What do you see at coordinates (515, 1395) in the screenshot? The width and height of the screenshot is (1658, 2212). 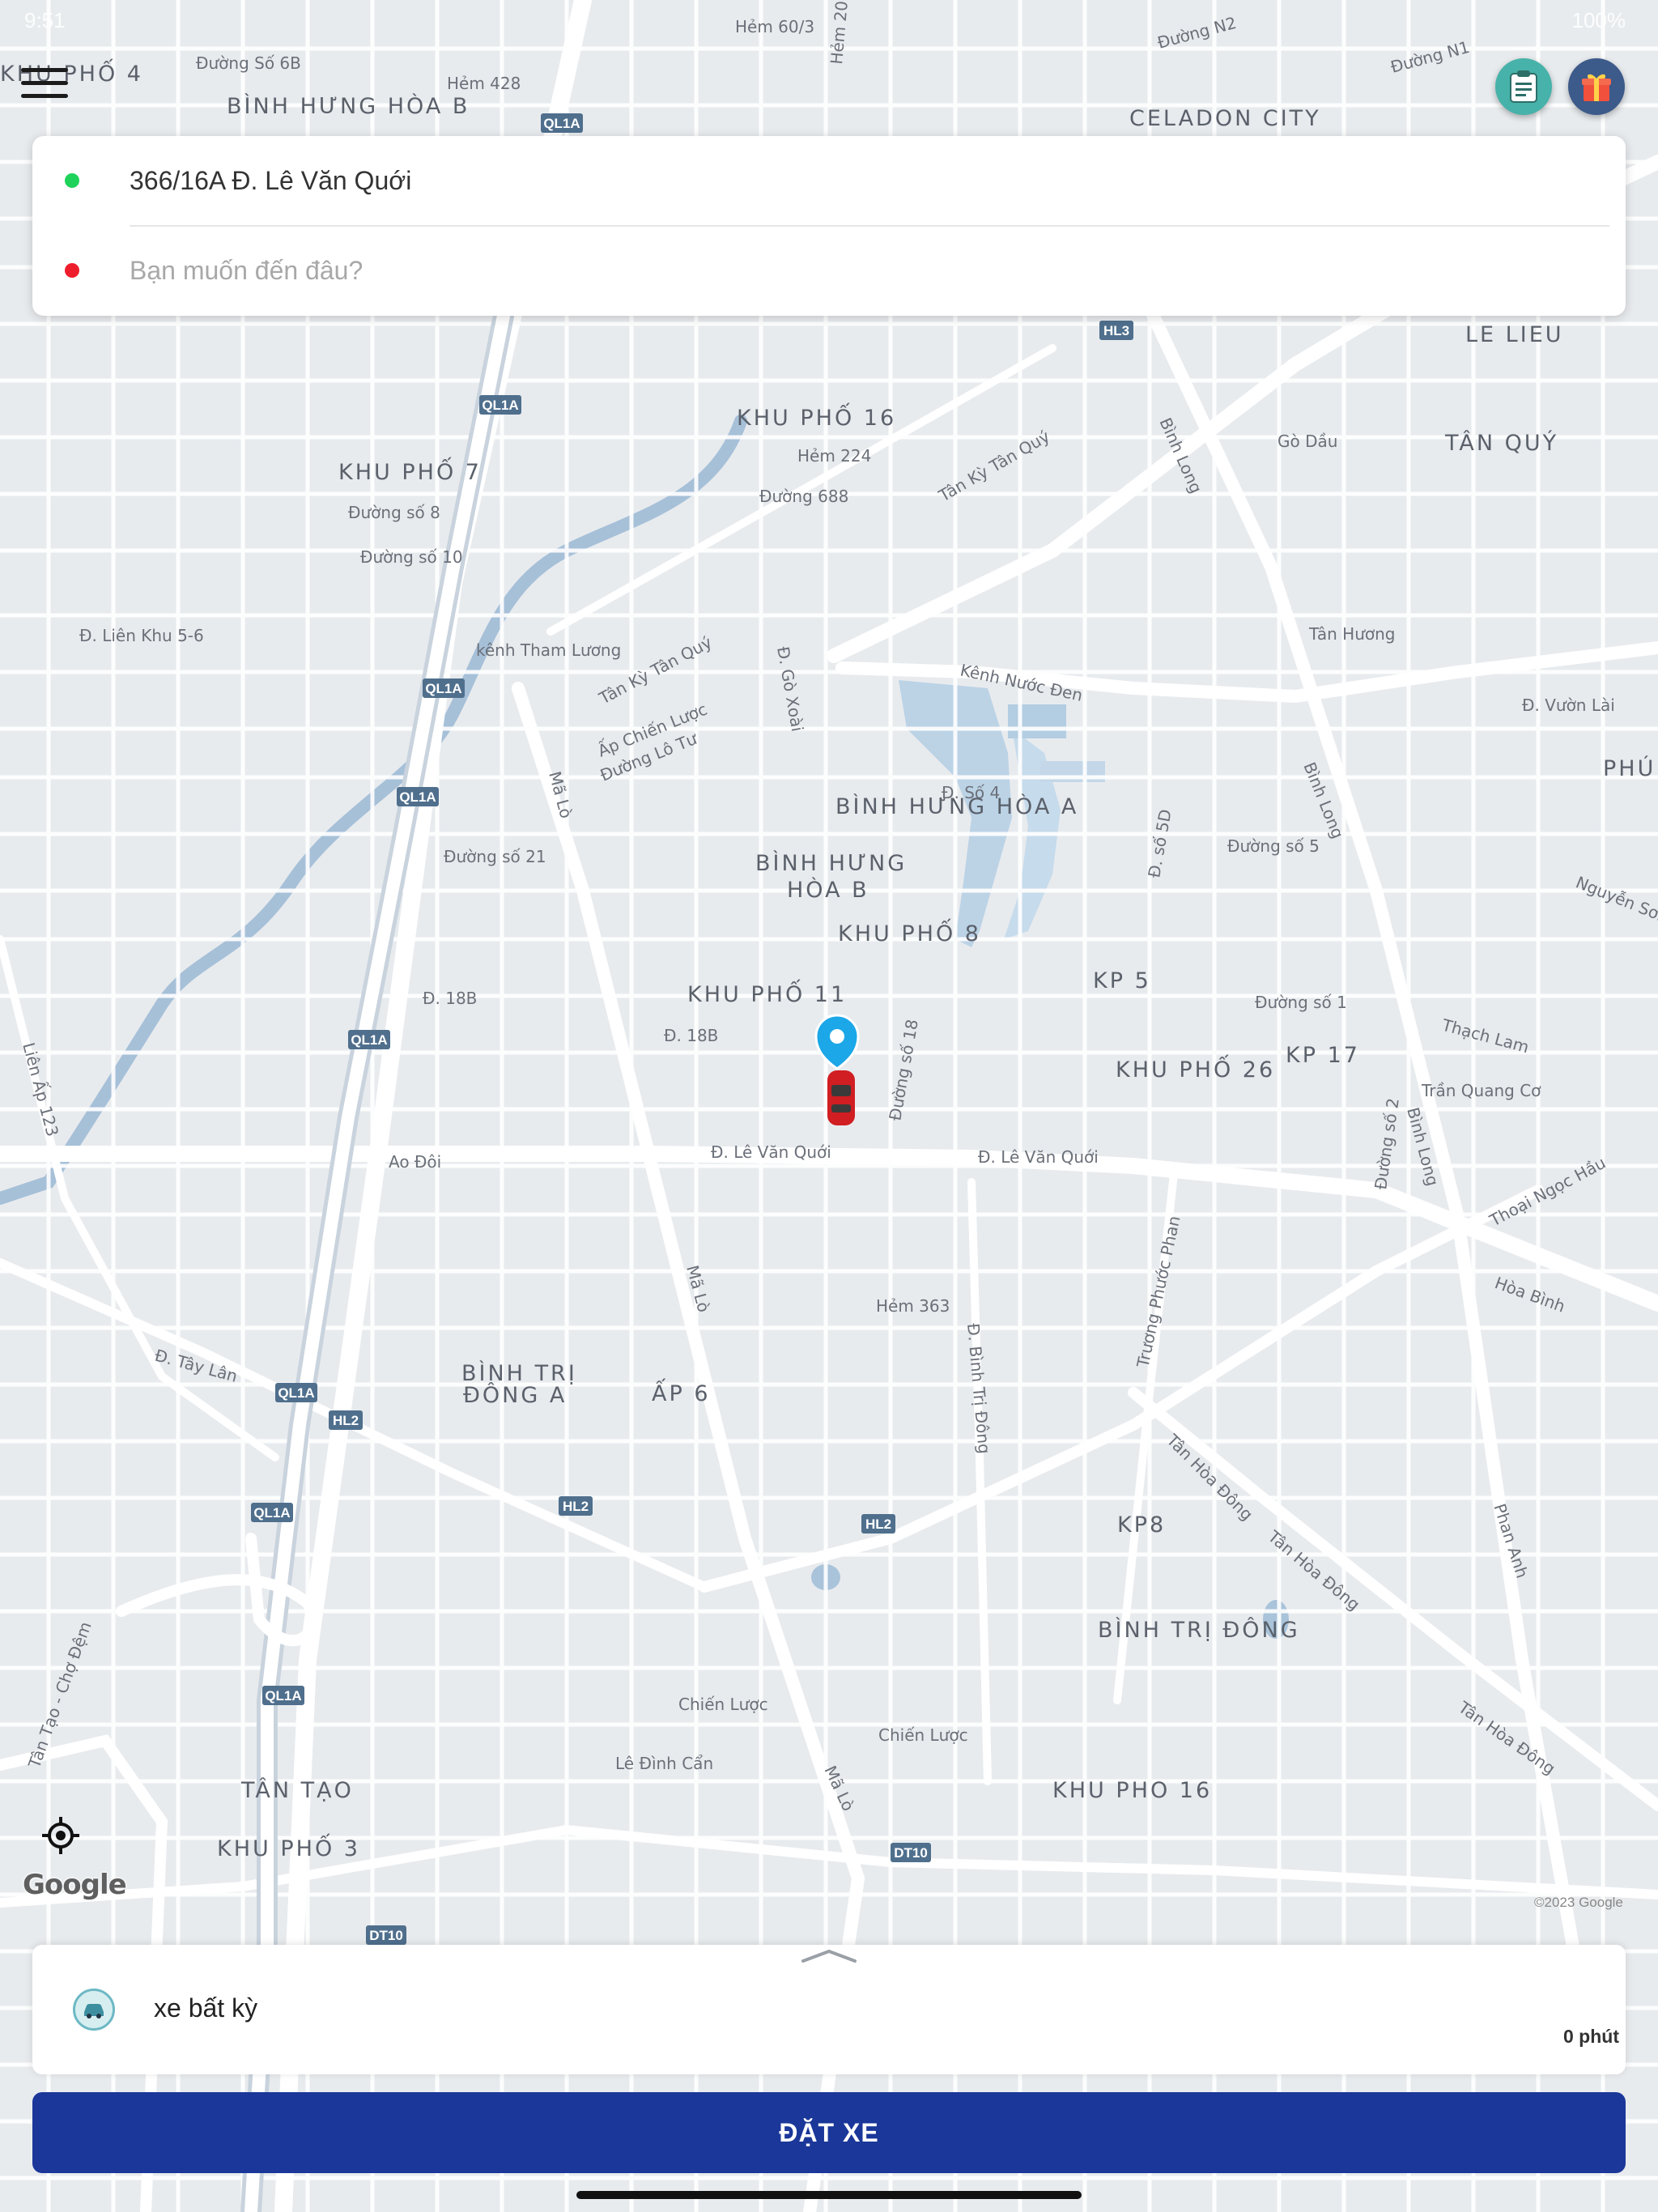 I see `map-label: ĐÔNG A` at bounding box center [515, 1395].